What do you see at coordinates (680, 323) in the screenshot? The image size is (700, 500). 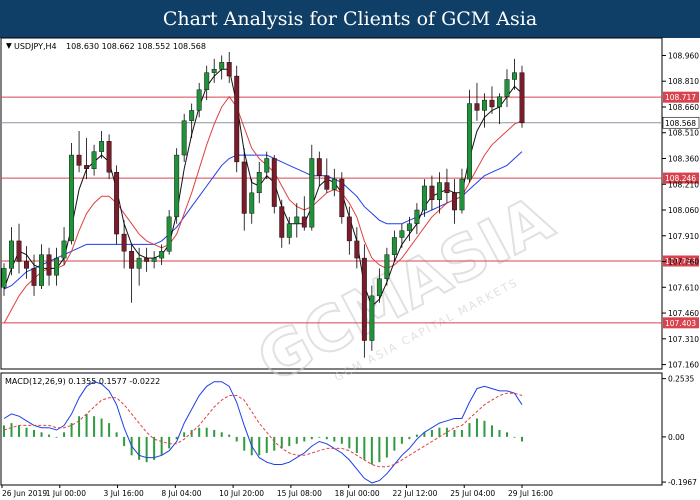 I see `level-label: 107.403` at bounding box center [680, 323].